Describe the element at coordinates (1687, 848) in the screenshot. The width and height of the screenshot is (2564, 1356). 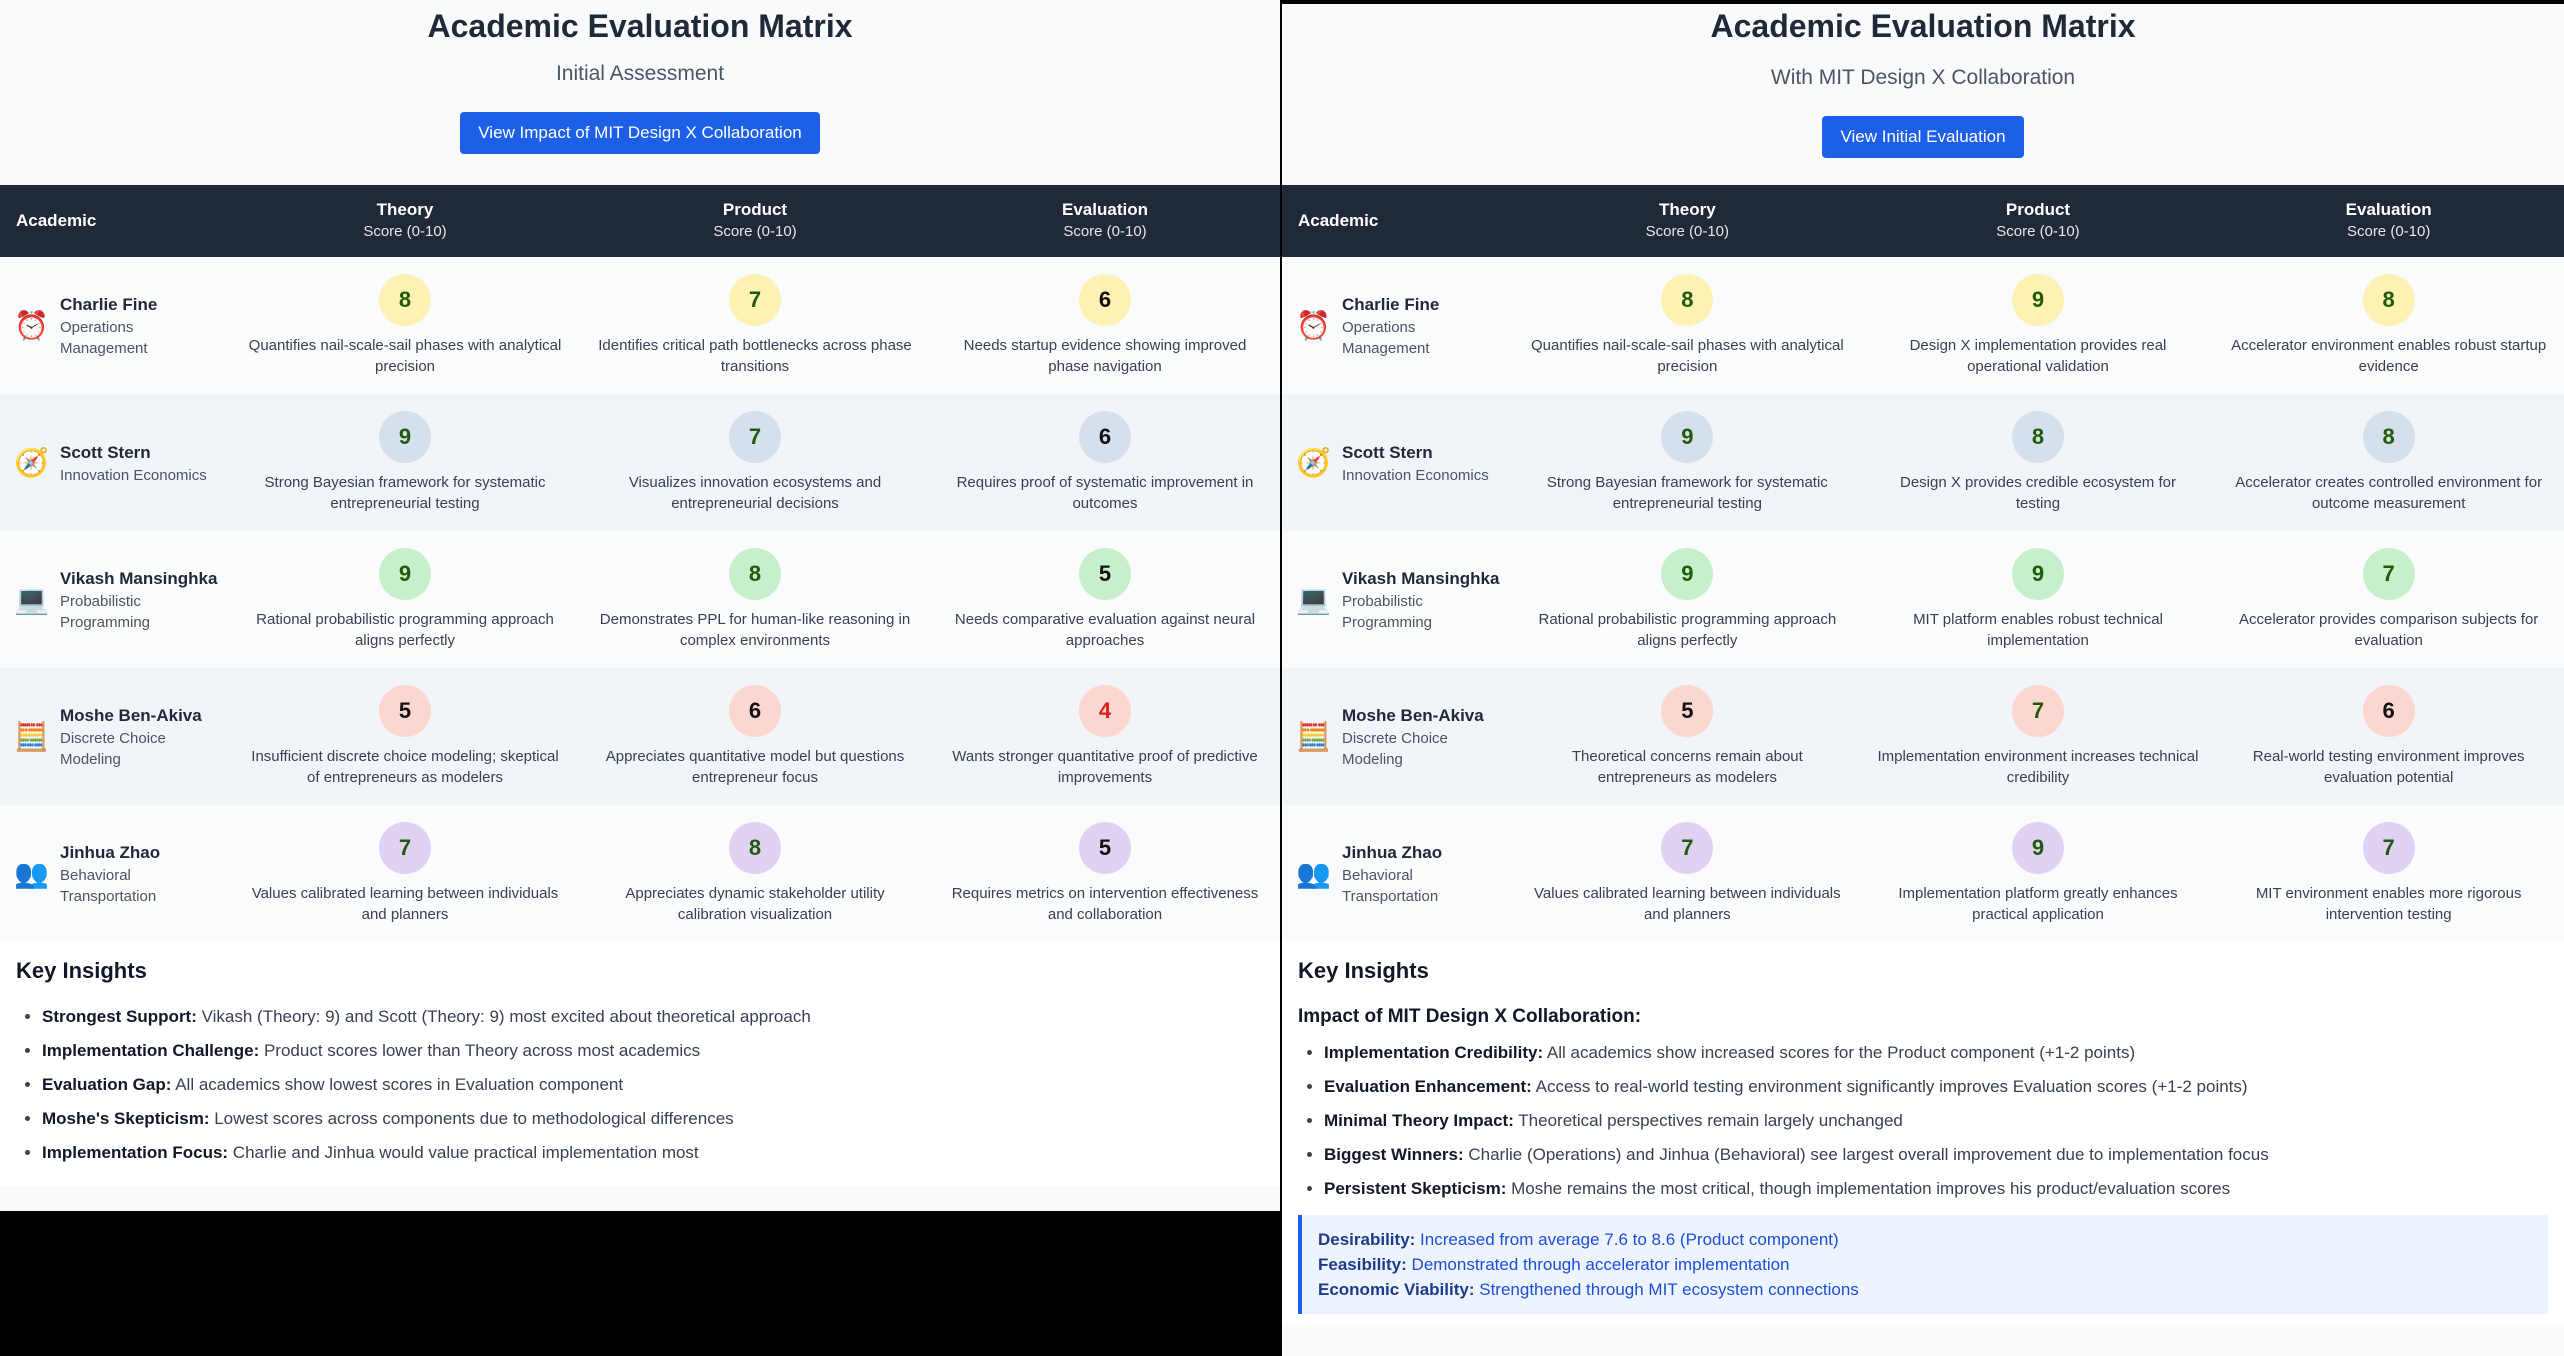
I see `theory-score-badge: 7` at that location.